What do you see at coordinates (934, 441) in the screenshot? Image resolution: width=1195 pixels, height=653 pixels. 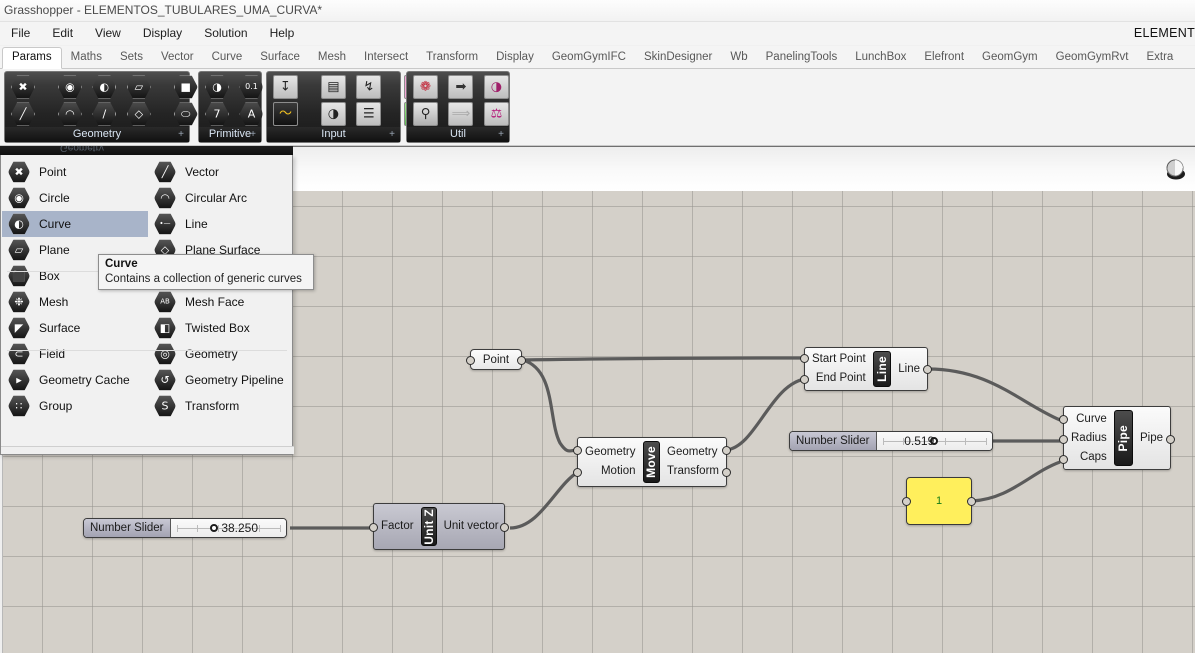 I see `slider-track: 0.519` at bounding box center [934, 441].